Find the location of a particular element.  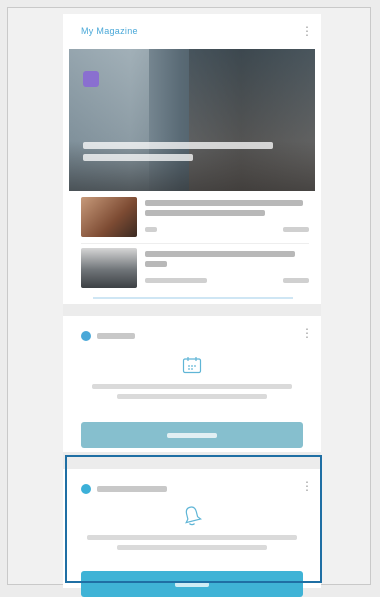

calendar-icon is located at coordinates (192, 368).